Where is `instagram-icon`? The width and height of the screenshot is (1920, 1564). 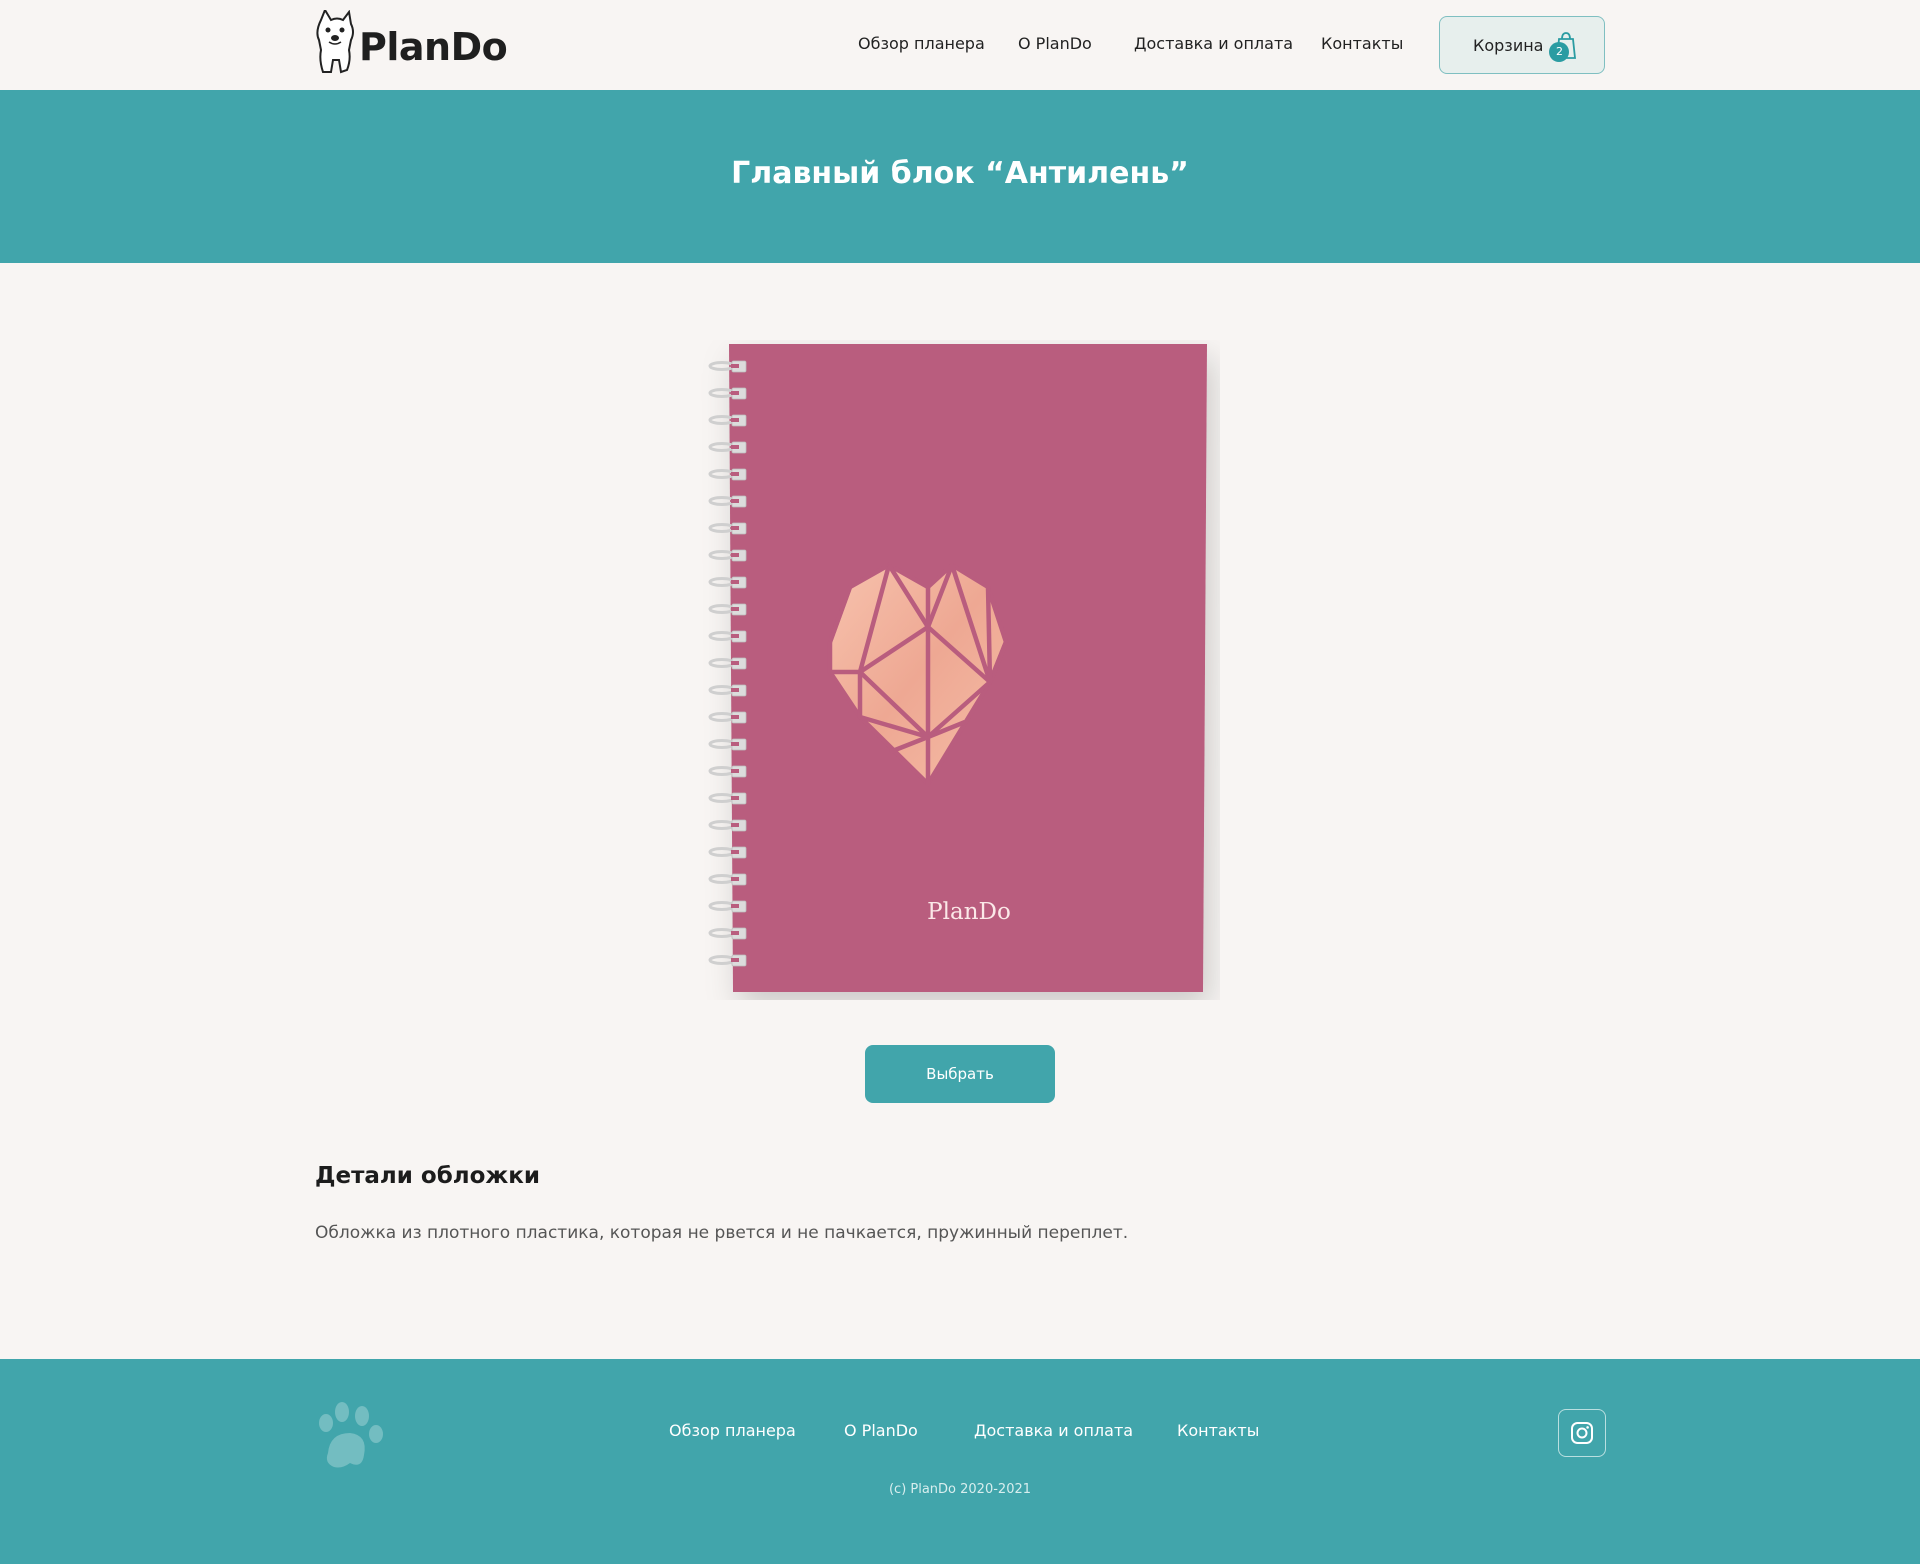 instagram-icon is located at coordinates (1582, 1433).